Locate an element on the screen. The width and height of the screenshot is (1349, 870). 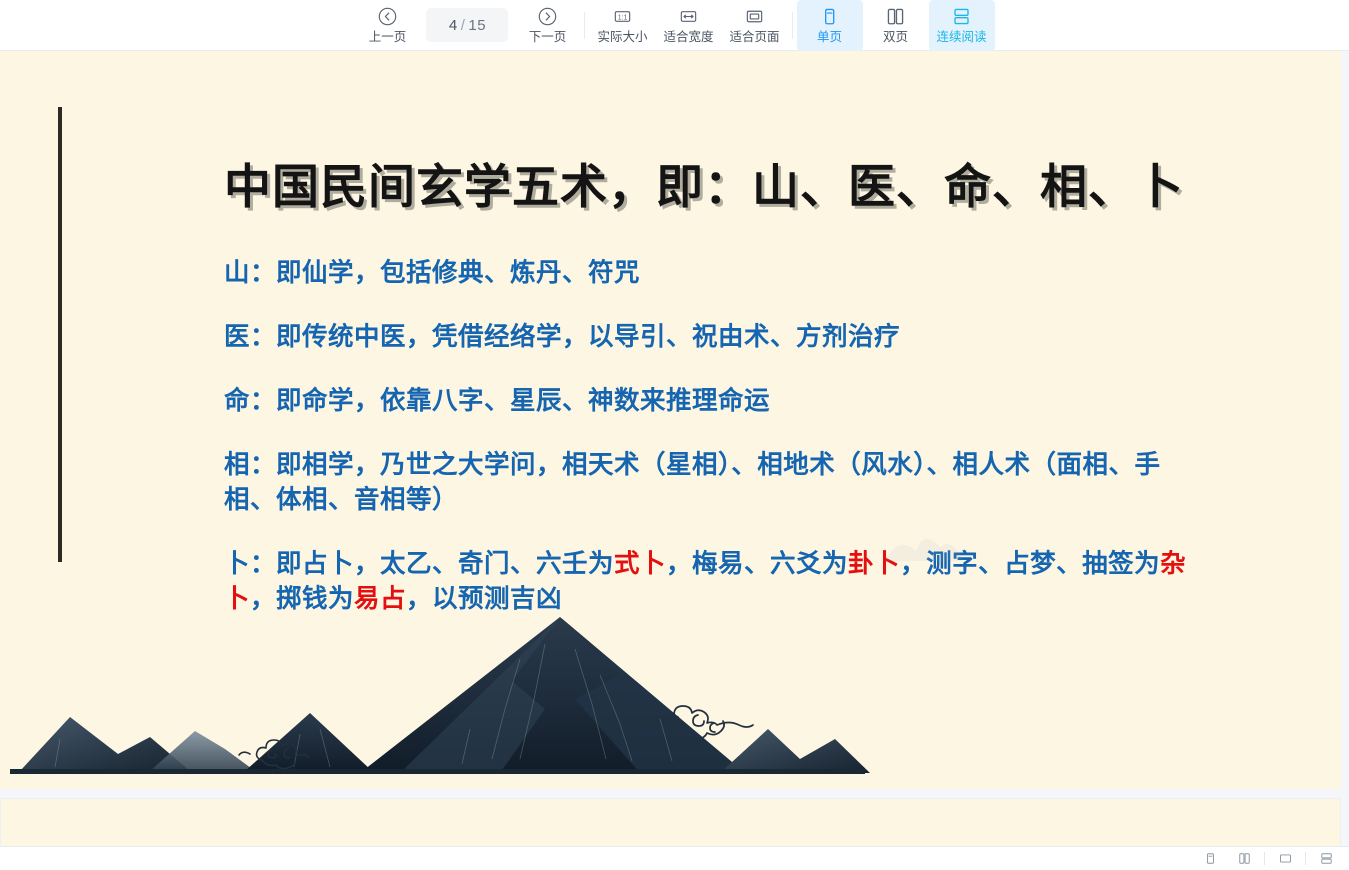
left-accent-rule is located at coordinates (60, 334).